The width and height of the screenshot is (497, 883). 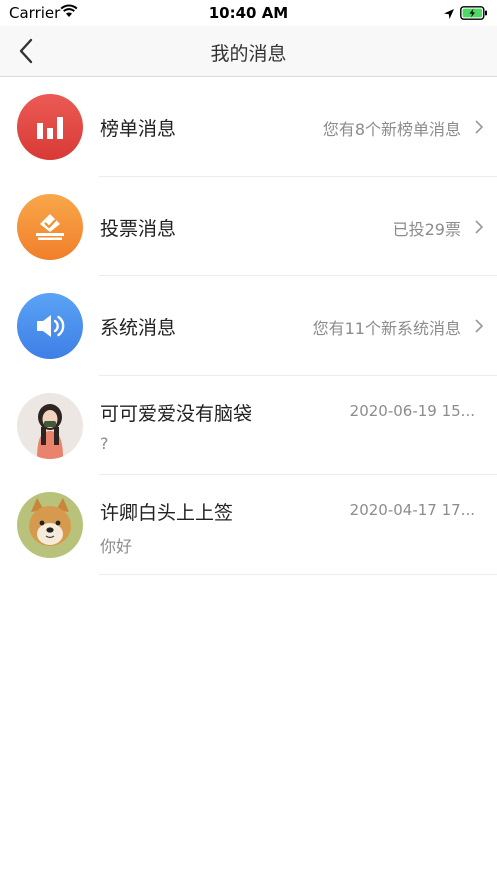 I want to click on divider, so click(x=298, y=574).